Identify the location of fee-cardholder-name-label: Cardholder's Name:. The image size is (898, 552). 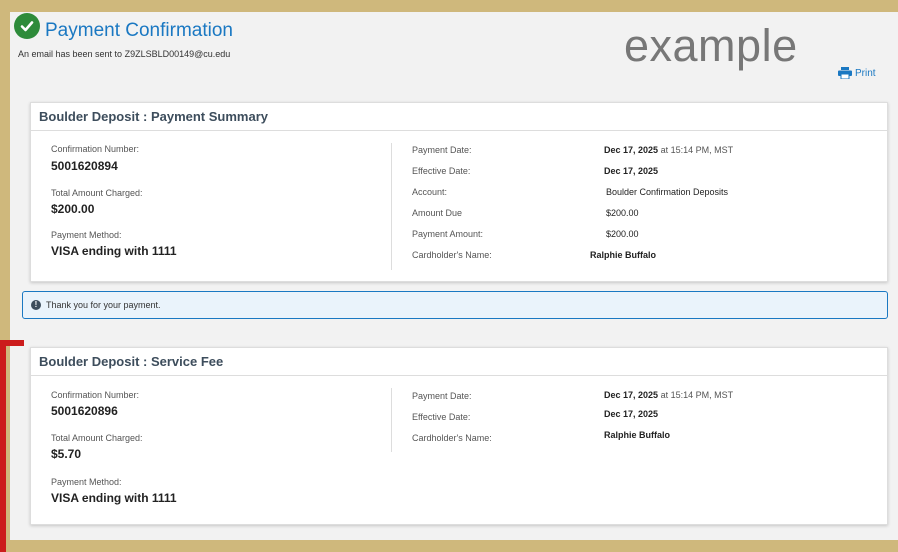
(452, 438).